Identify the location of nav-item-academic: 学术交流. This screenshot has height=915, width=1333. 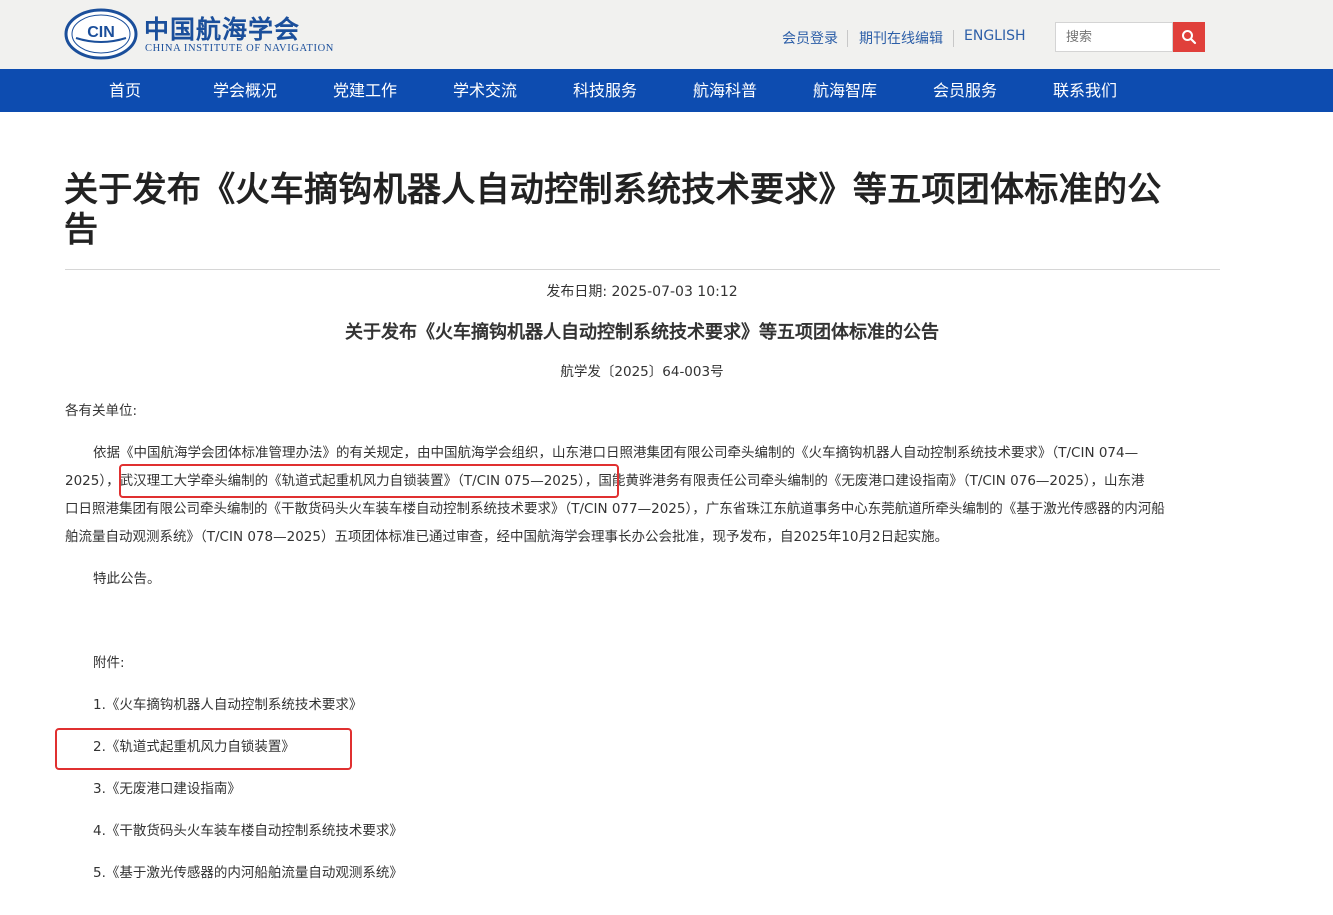
(485, 90).